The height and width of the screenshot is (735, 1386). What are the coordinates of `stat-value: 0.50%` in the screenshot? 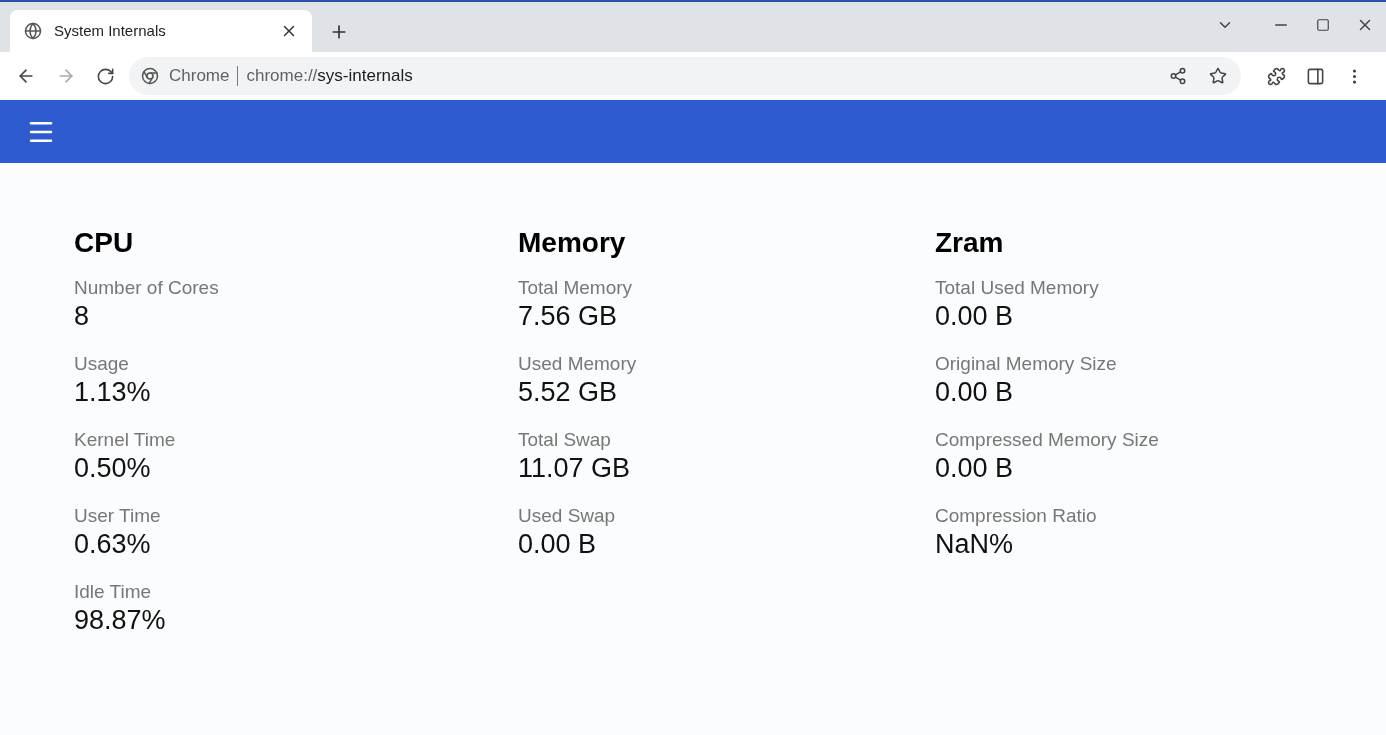 It's located at (112, 468).